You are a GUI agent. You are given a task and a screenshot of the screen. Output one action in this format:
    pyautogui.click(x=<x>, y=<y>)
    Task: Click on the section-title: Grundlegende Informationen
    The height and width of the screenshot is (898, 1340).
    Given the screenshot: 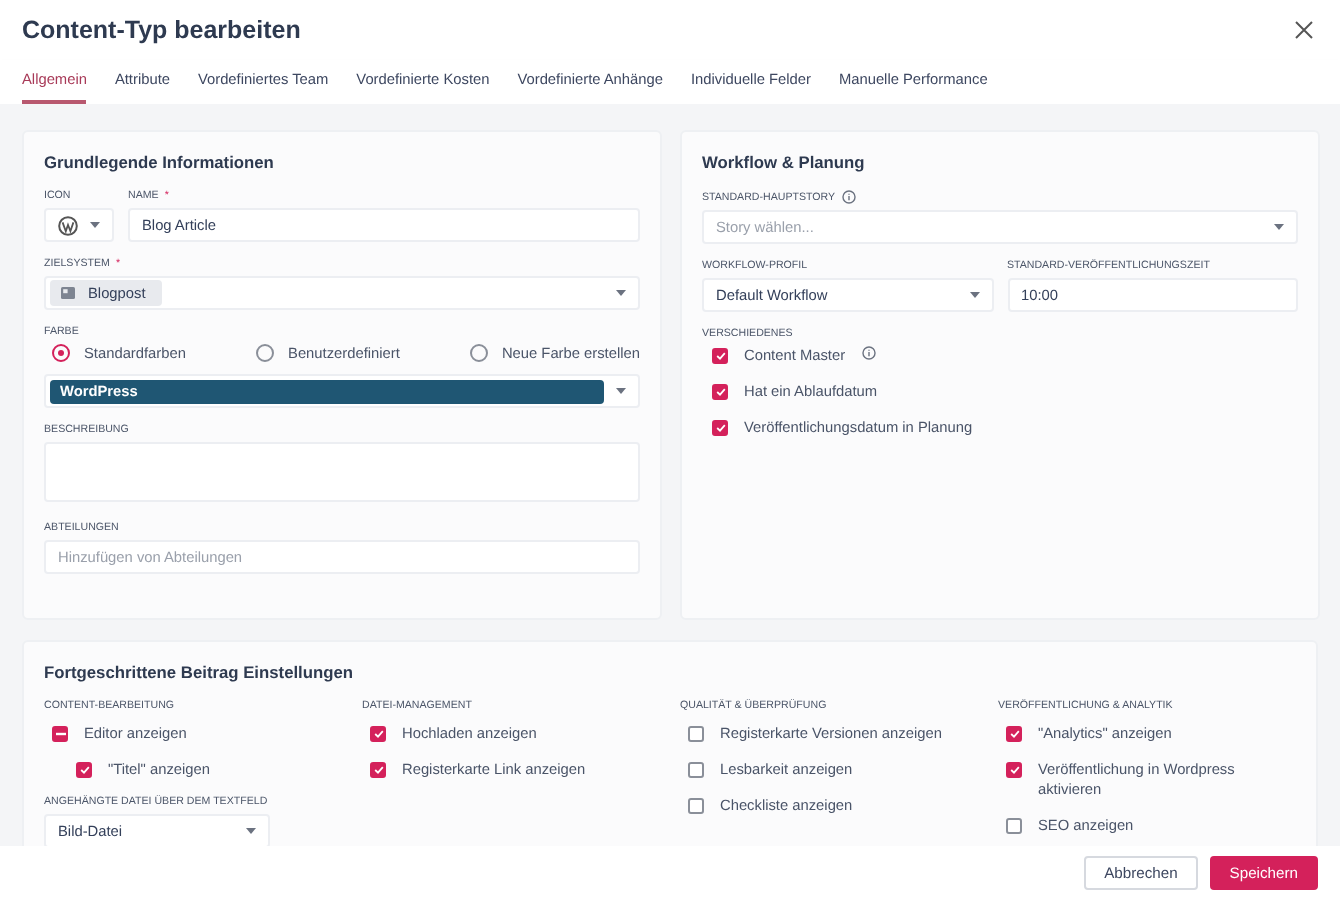 What is the action you would take?
    pyautogui.click(x=160, y=162)
    